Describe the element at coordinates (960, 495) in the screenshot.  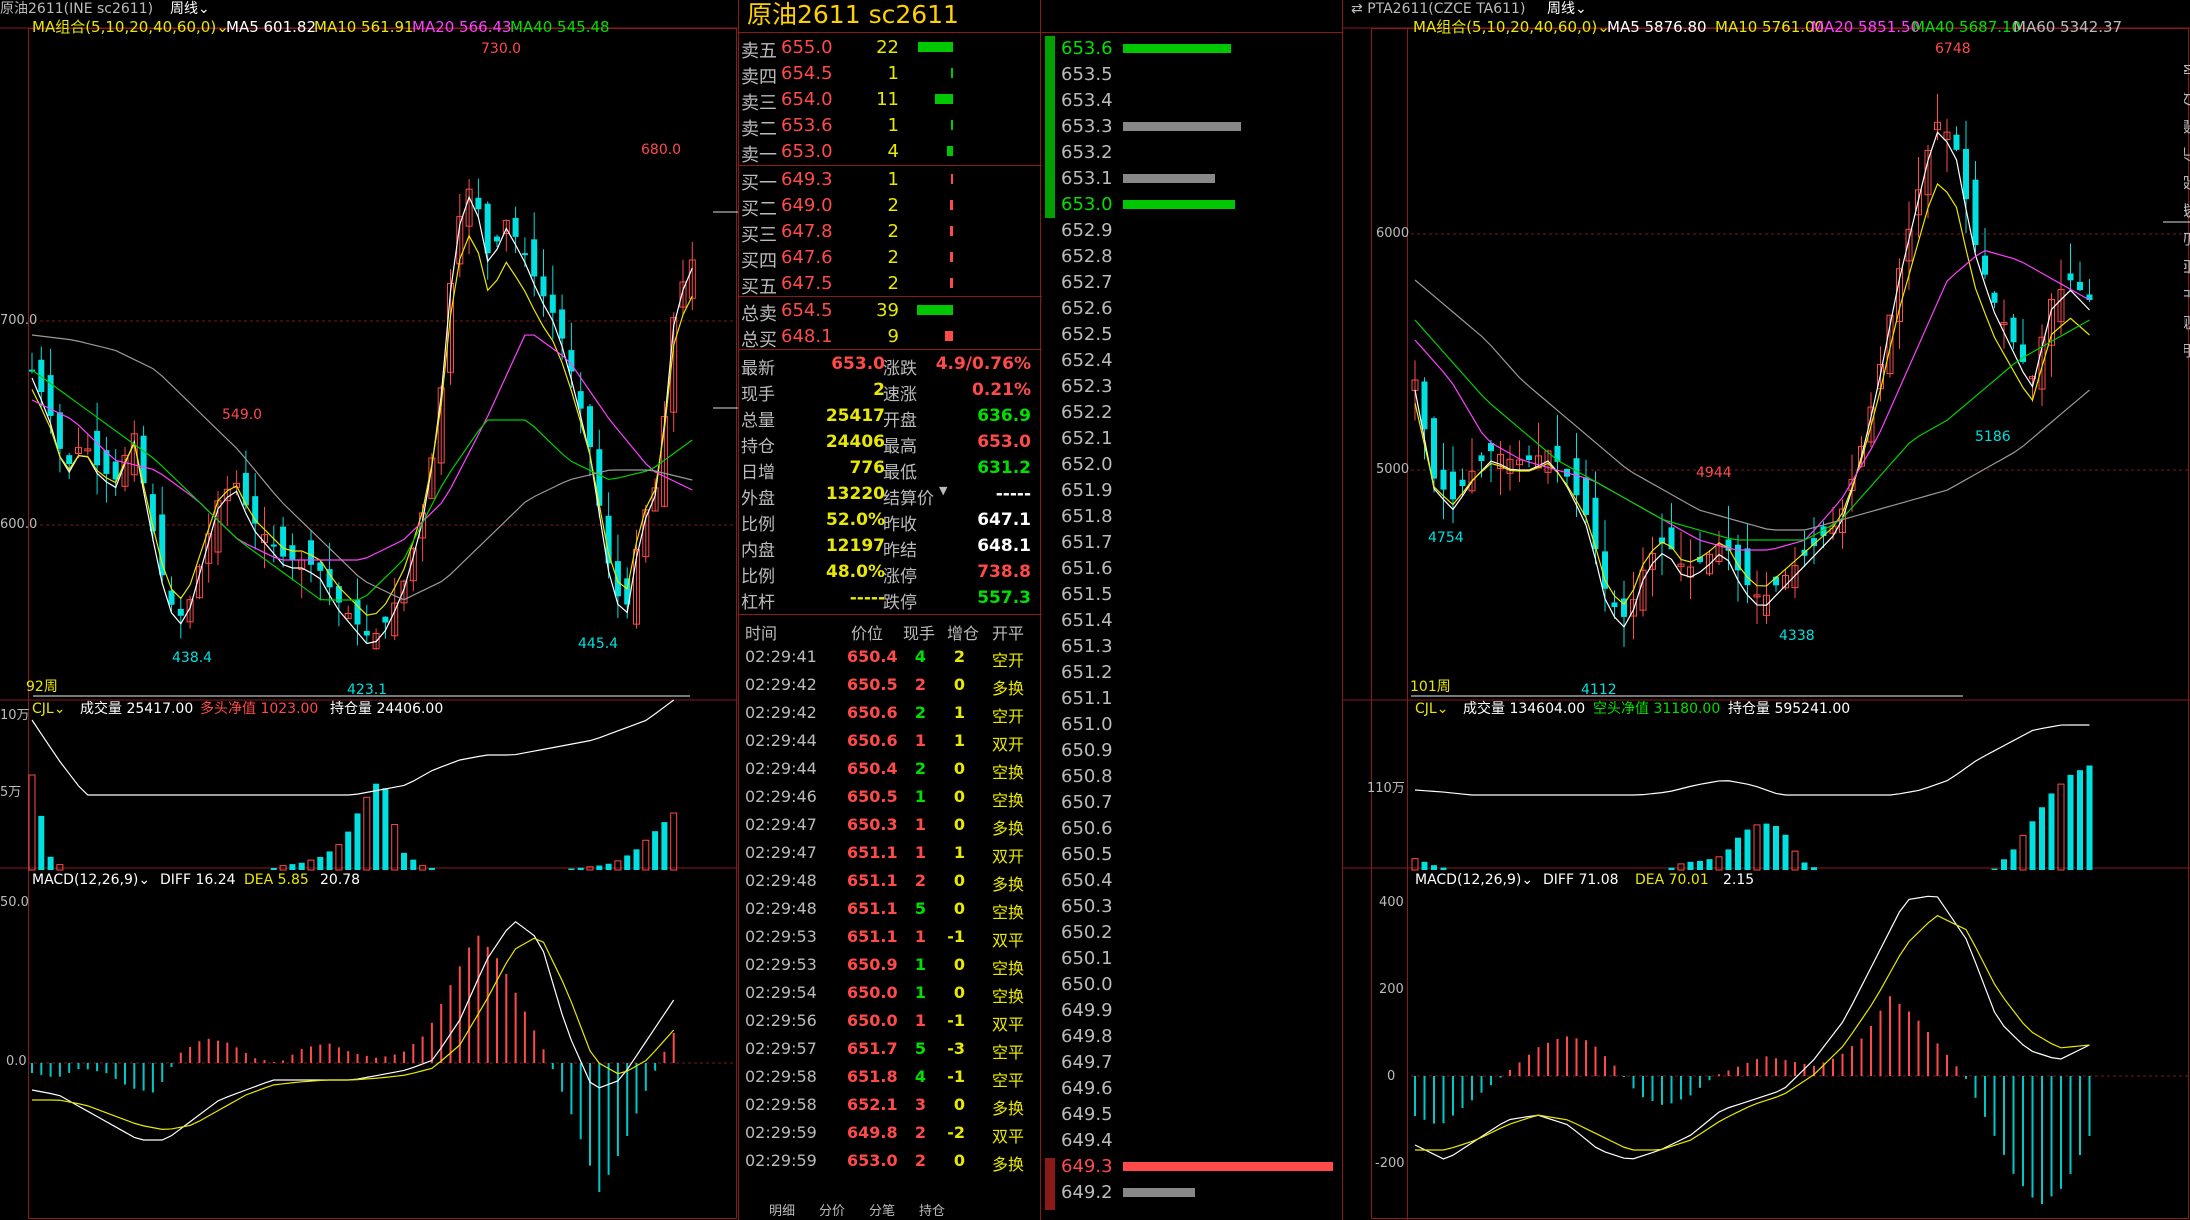
I see `stat-row-right: 结算价 ▼ -----` at that location.